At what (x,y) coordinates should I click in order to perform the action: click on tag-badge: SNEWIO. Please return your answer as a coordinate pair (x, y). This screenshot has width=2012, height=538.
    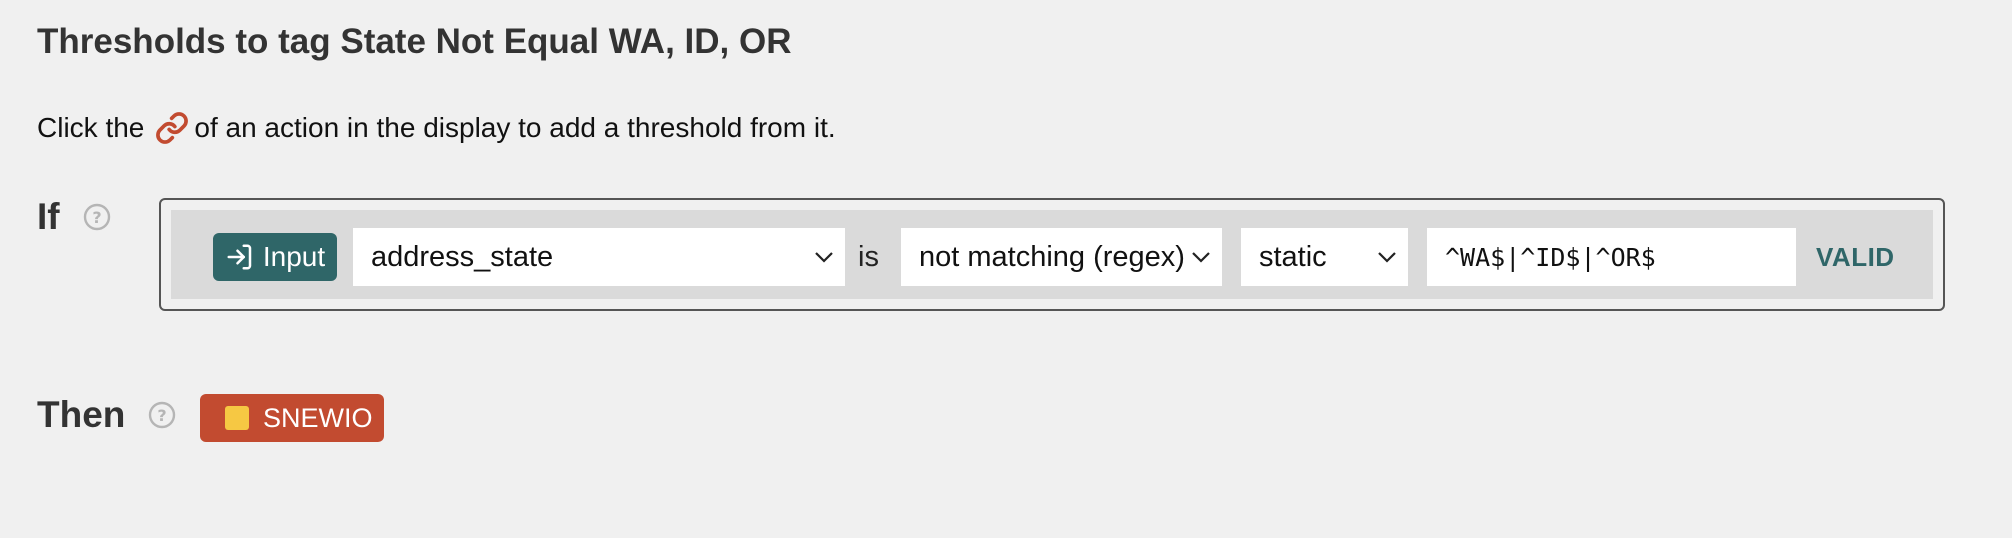
    Looking at the image, I should click on (292, 418).